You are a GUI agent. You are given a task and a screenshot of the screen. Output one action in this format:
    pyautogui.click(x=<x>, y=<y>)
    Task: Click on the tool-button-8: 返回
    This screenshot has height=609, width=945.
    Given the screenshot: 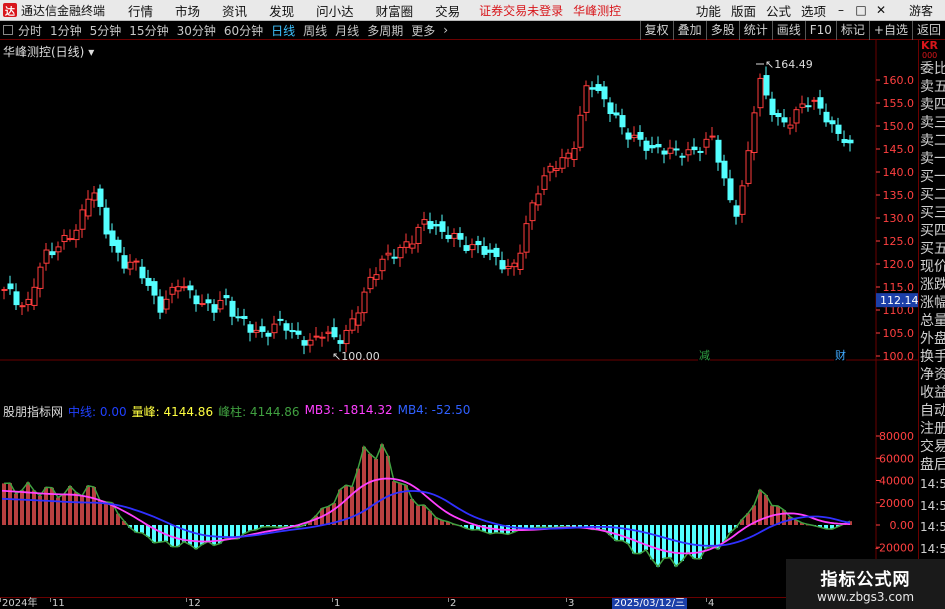 What is the action you would take?
    pyautogui.click(x=928, y=30)
    